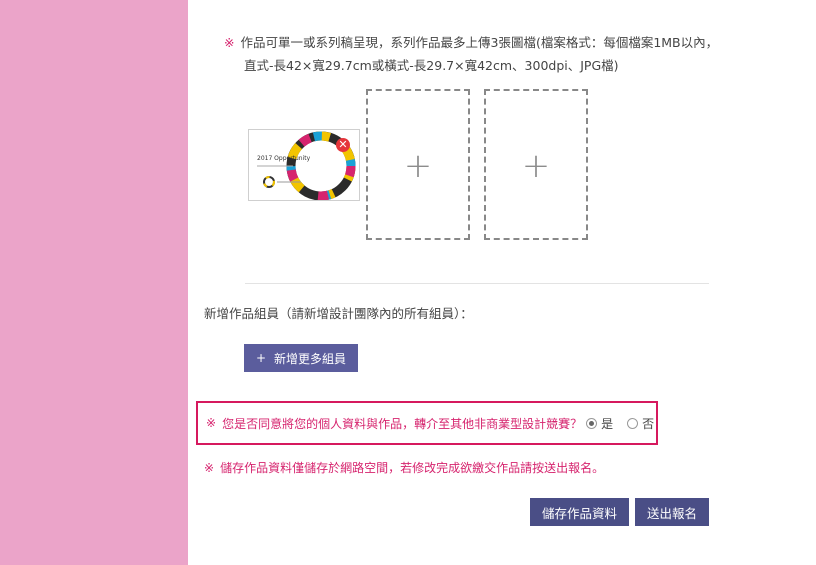 The height and width of the screenshot is (565, 816). What do you see at coordinates (640, 423) in the screenshot?
I see `consent-option-no: 否` at bounding box center [640, 423].